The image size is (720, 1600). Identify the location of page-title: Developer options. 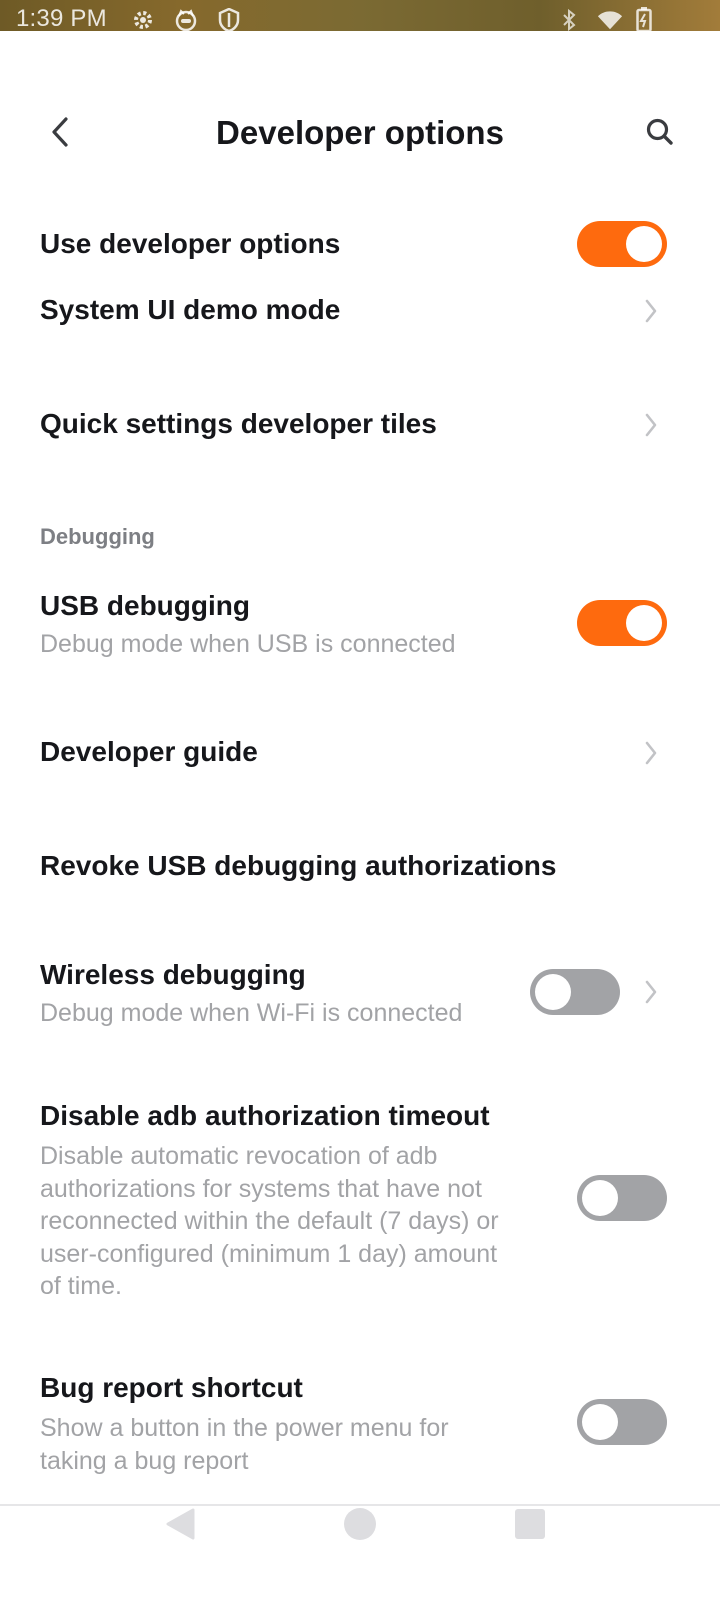
(360, 132).